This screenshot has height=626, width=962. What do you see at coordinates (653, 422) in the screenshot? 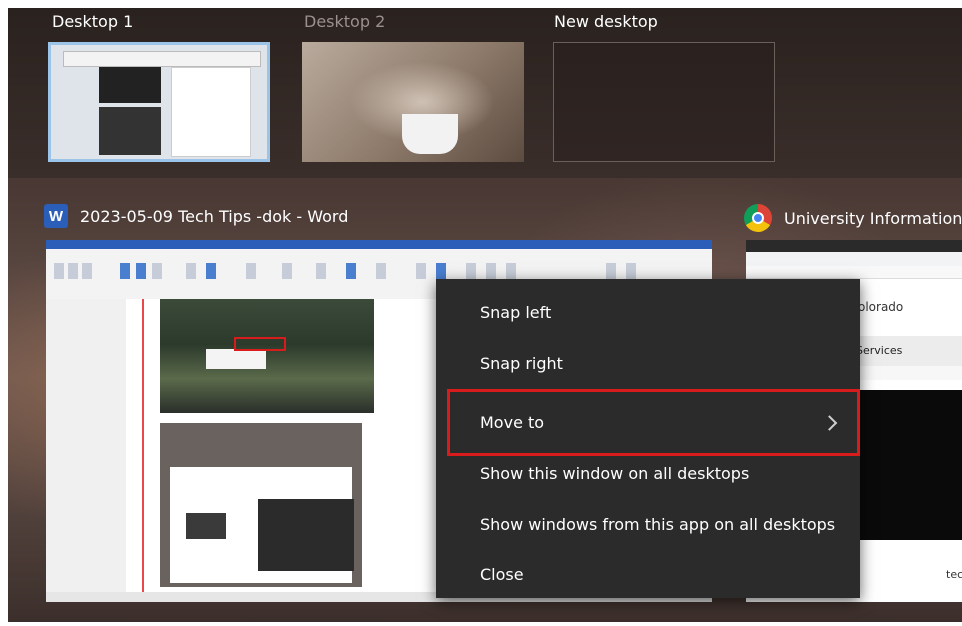
I see `menu-item-move-to: Move to` at bounding box center [653, 422].